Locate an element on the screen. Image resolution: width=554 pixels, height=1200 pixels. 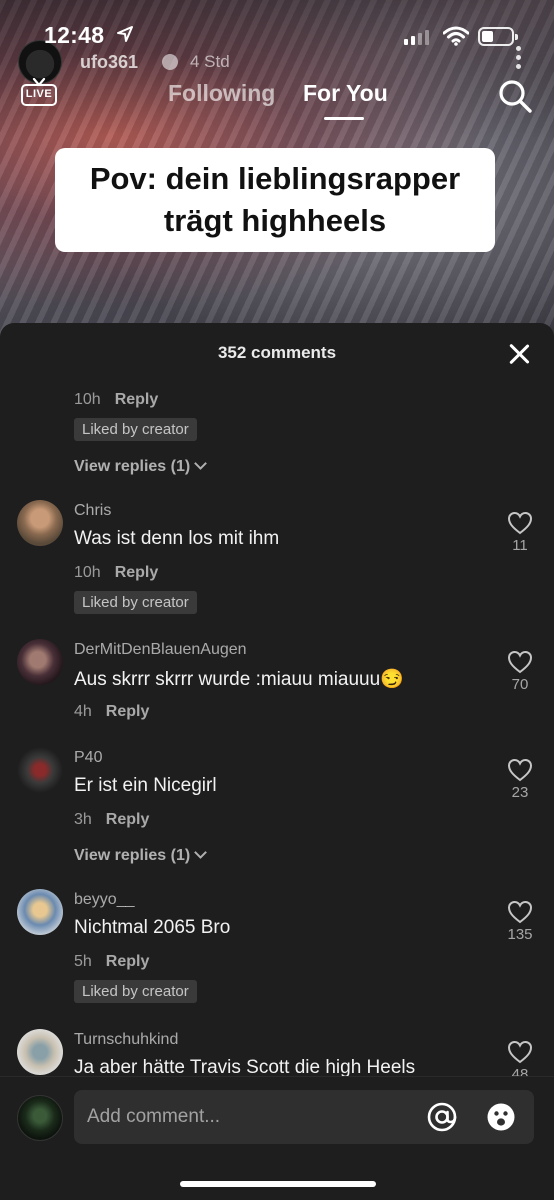
creator-username: ufo361 is located at coordinates (109, 62).